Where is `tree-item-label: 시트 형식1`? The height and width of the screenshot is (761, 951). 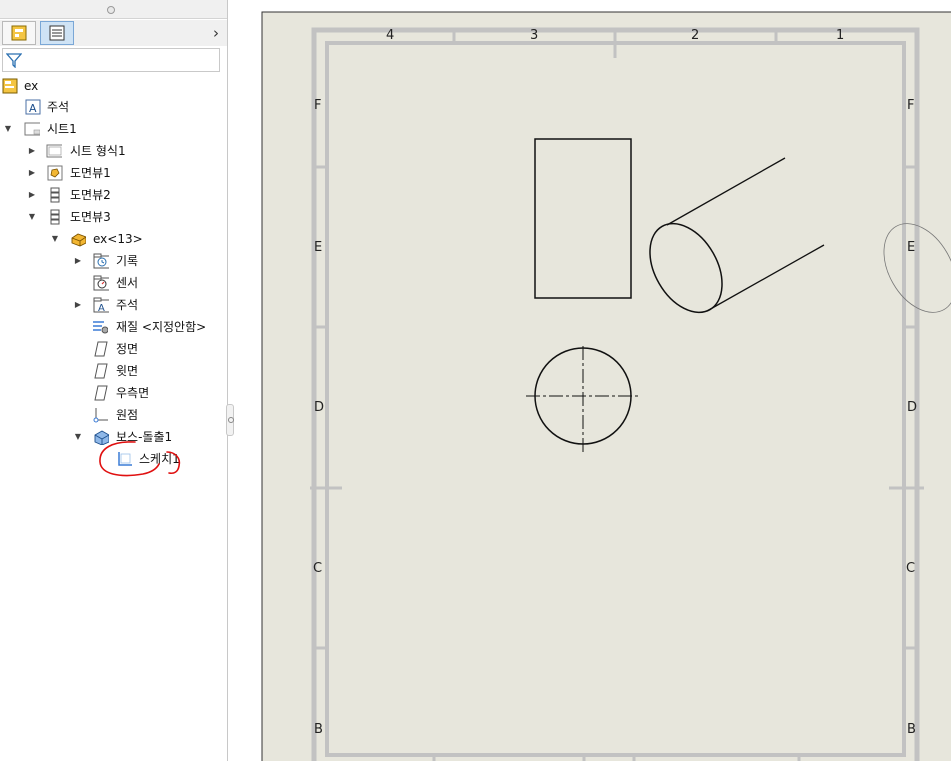 tree-item-label: 시트 형식1 is located at coordinates (98, 151).